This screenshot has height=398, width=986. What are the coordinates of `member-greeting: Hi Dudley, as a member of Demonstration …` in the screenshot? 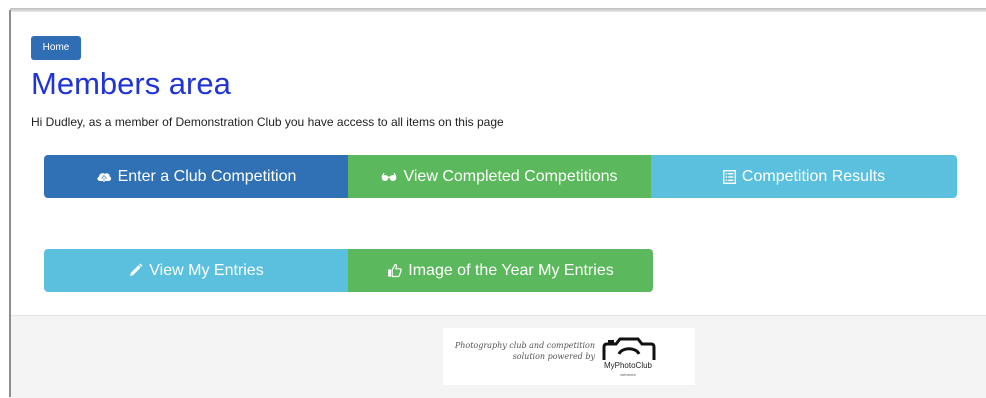 It's located at (267, 122).